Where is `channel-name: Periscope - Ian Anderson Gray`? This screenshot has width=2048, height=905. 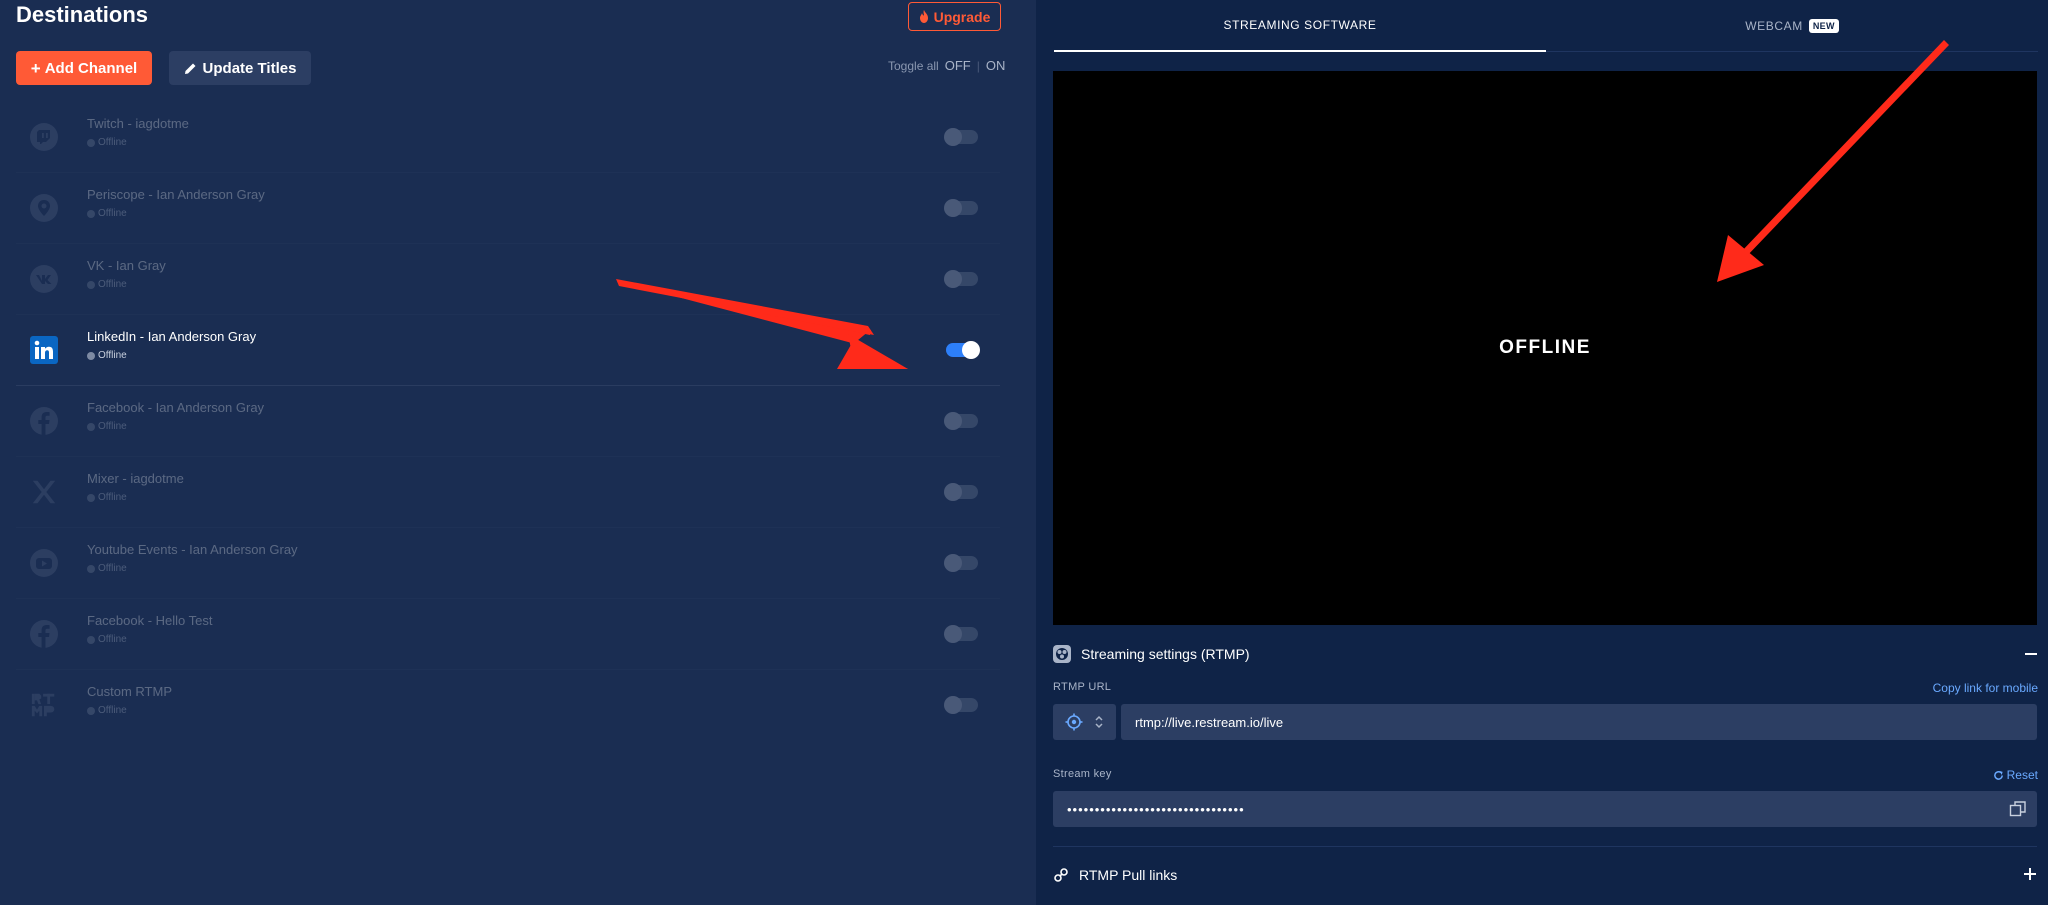 channel-name: Periscope - Ian Anderson Gray is located at coordinates (176, 194).